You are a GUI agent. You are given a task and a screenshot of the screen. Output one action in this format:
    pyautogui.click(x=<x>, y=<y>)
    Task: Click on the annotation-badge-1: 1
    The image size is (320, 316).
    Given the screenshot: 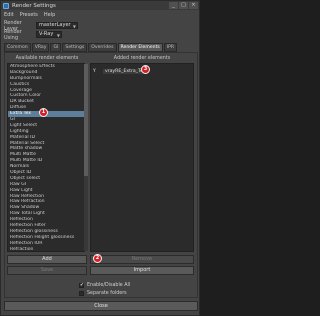 What is the action you would take?
    pyautogui.click(x=43, y=112)
    